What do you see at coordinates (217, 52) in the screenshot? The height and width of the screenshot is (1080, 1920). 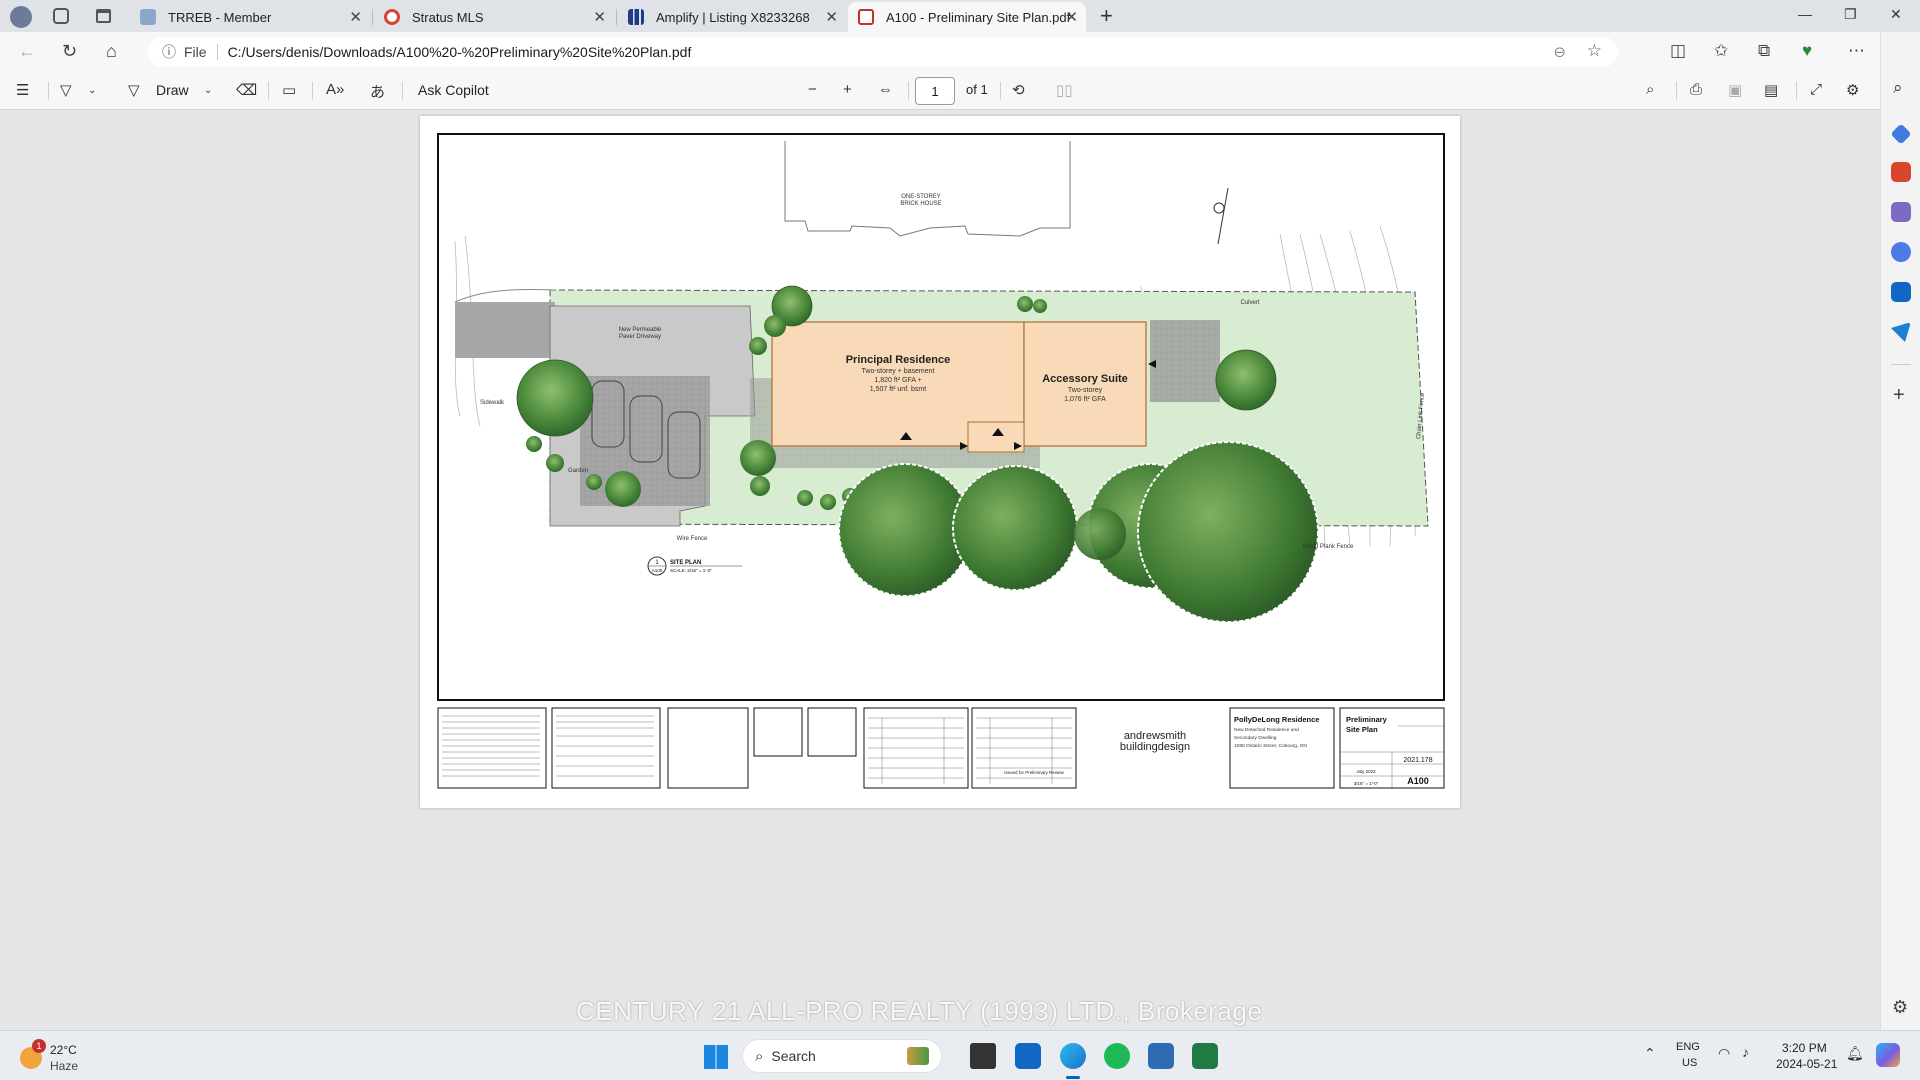 I see `url-divider` at bounding box center [217, 52].